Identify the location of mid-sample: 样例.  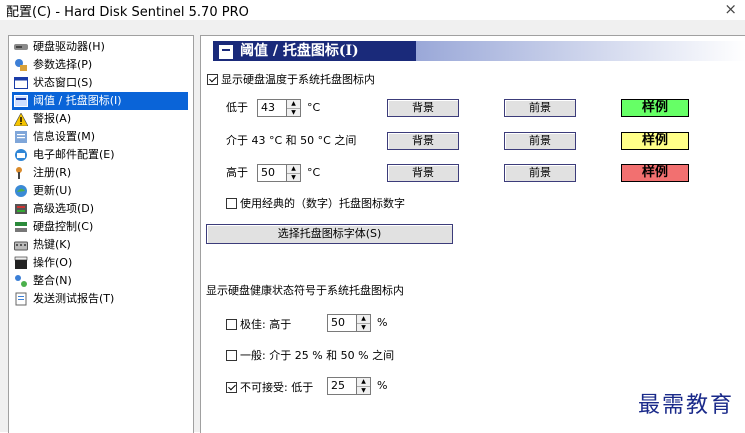
(655, 141).